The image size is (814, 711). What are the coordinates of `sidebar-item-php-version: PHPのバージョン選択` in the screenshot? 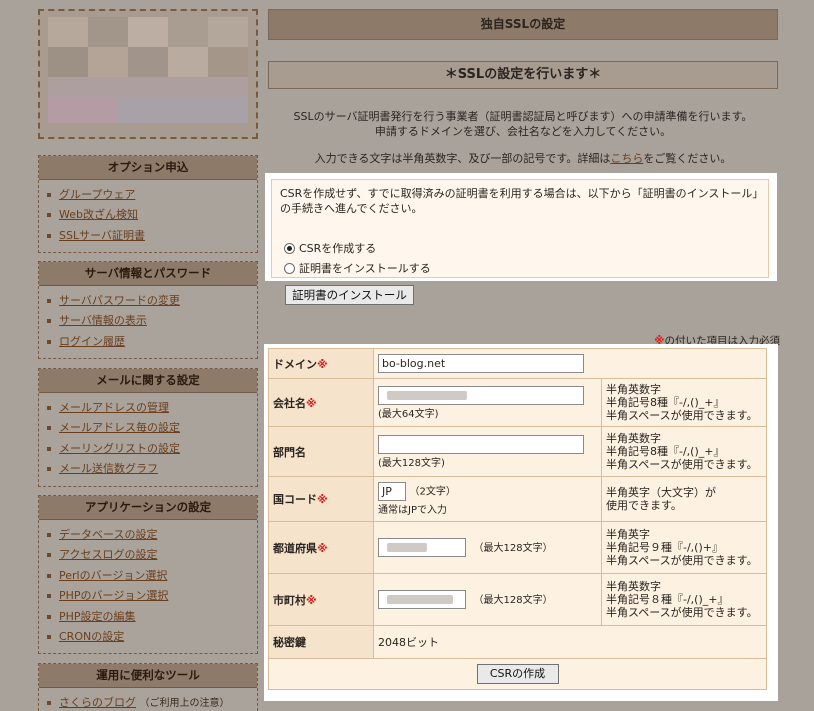 It's located at (152, 596).